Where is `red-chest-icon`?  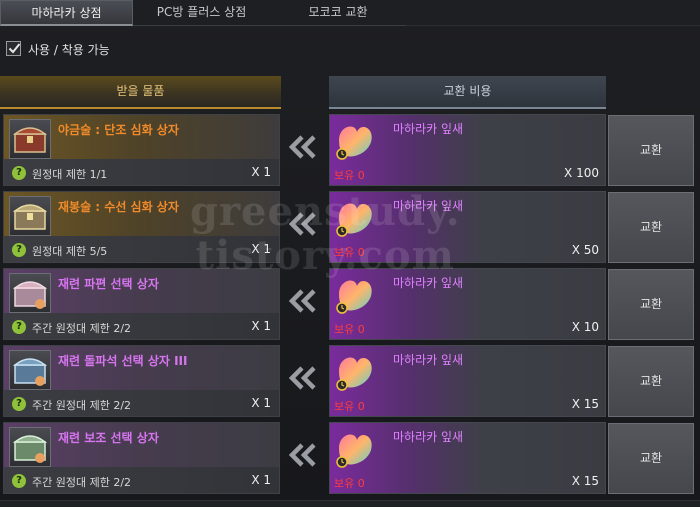 red-chest-icon is located at coordinates (30, 139).